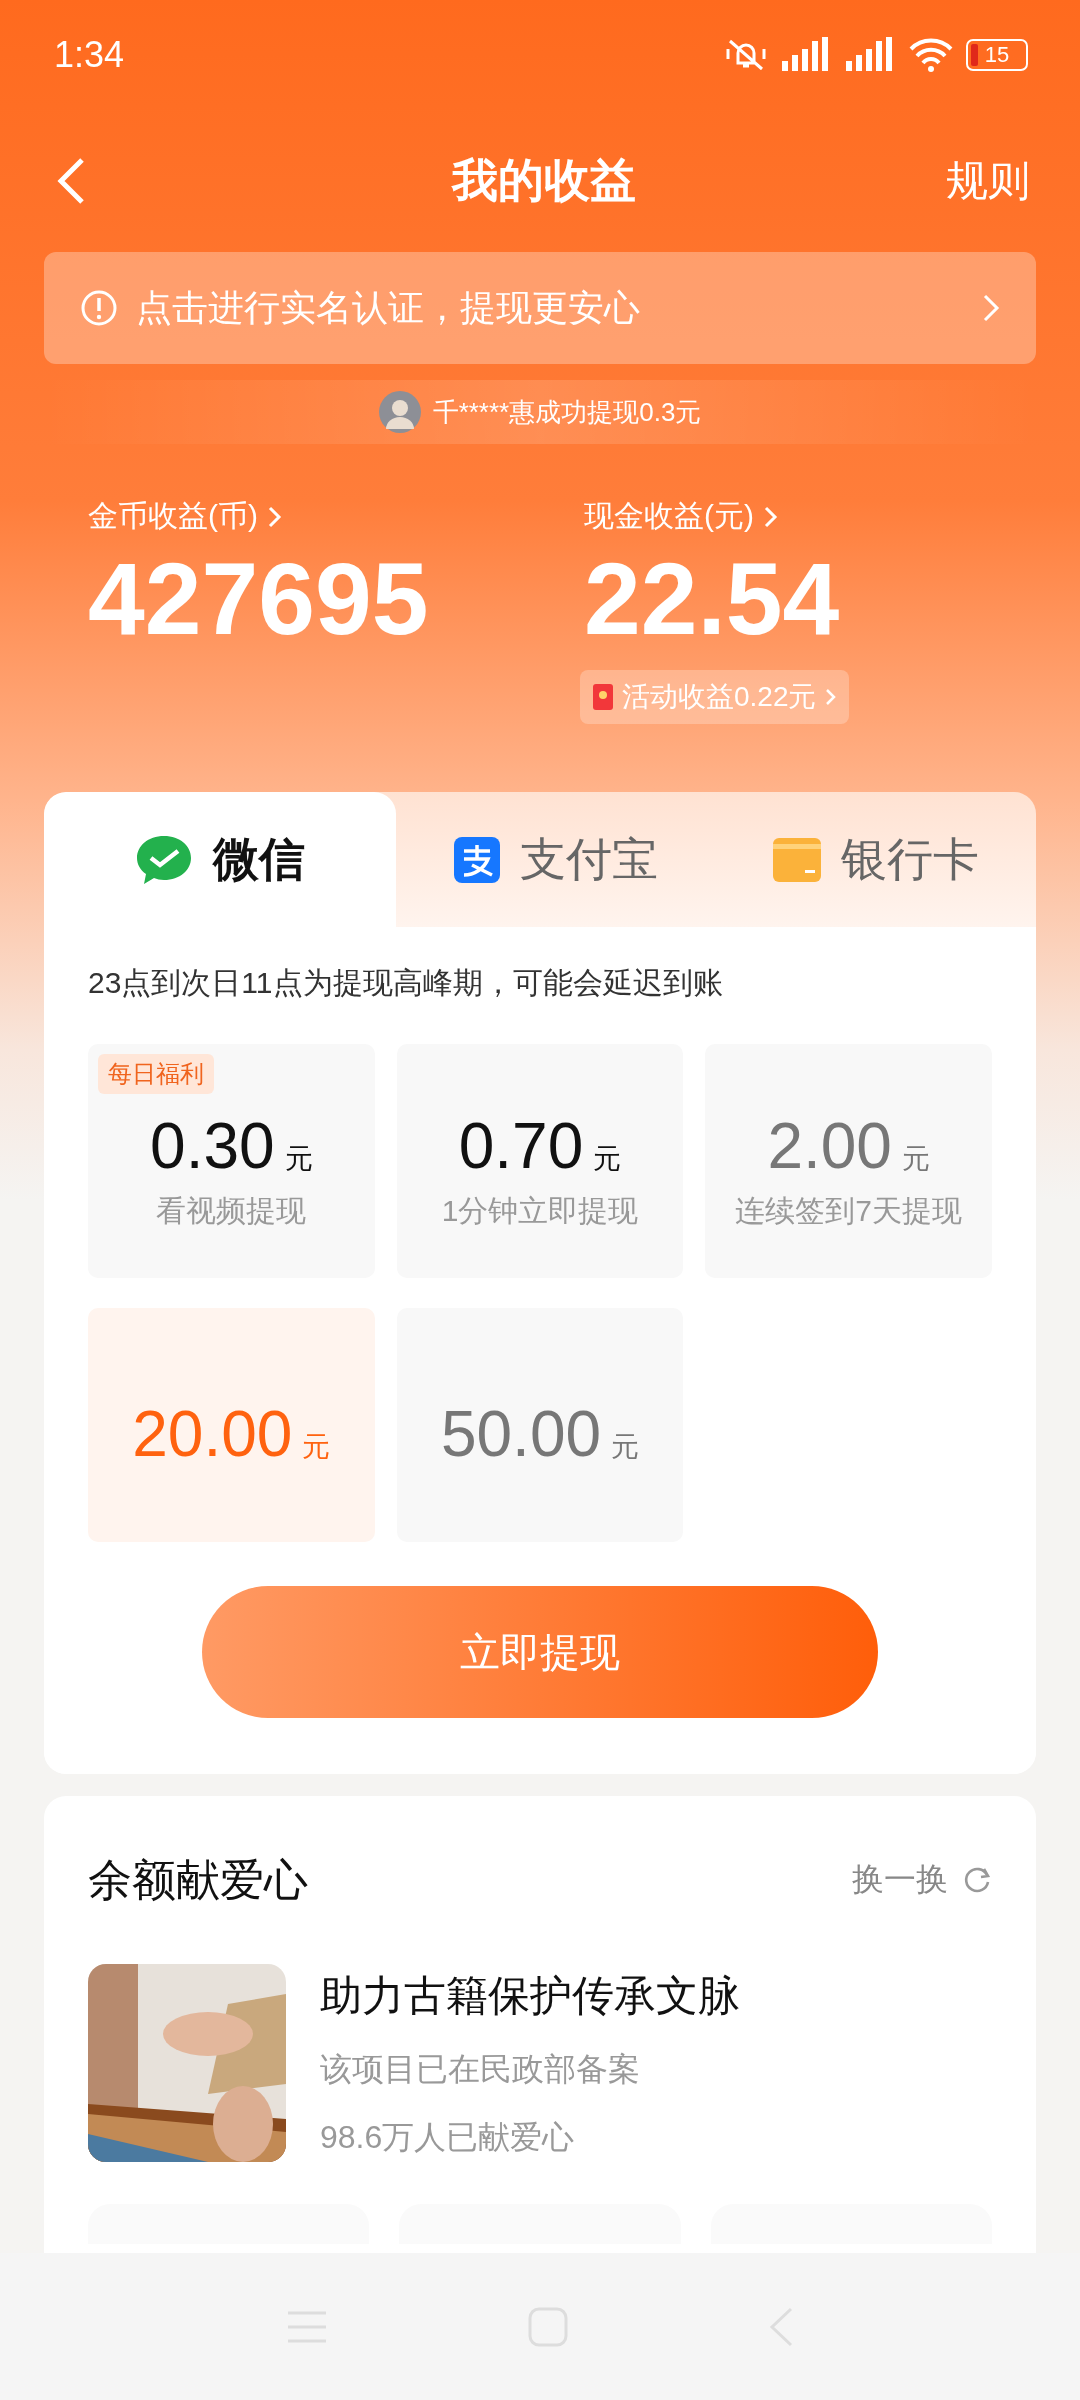 The width and height of the screenshot is (1080, 2400). What do you see at coordinates (198, 1879) in the screenshot?
I see `section-title: 余额献爱心` at bounding box center [198, 1879].